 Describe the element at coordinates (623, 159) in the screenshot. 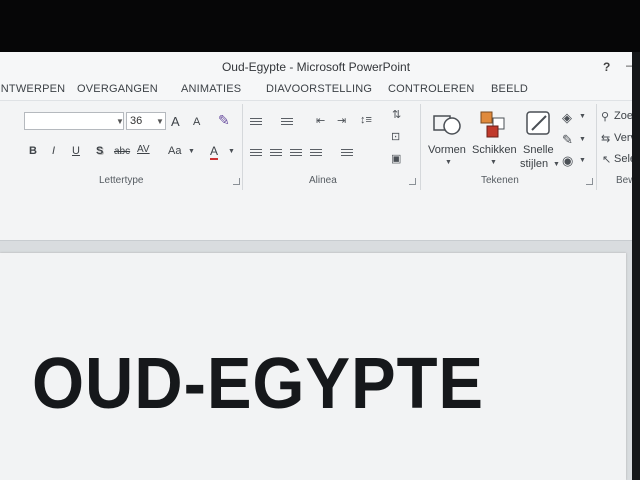

I see `select-button: Sele` at that location.